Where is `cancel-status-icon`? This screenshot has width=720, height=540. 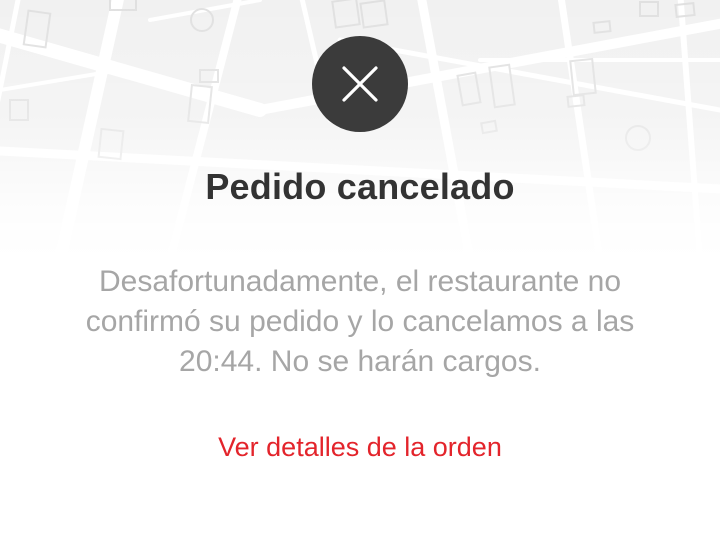
cancel-status-icon is located at coordinates (360, 84).